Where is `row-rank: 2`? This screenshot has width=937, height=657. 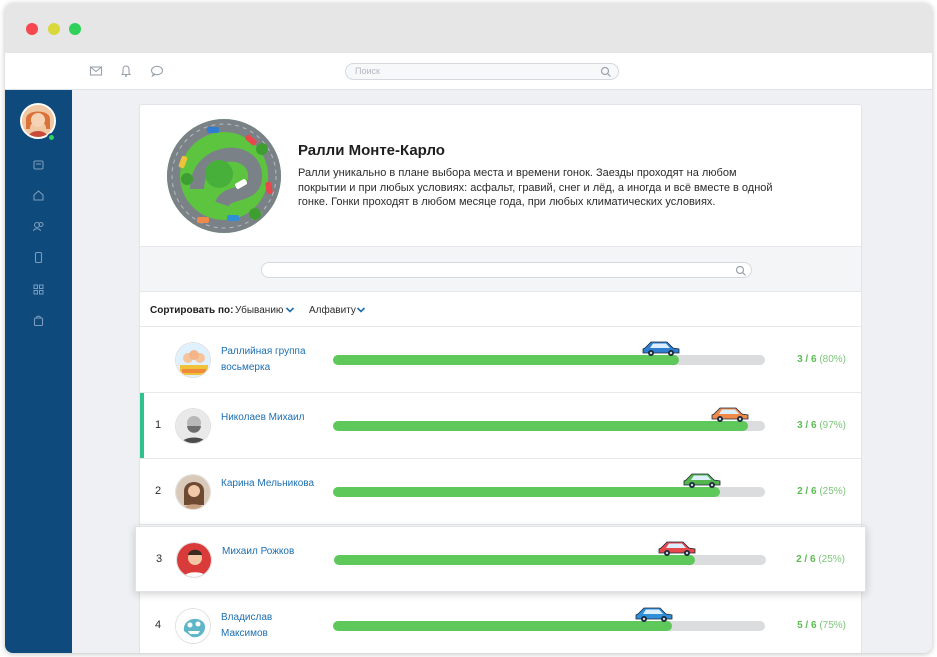
row-rank: 2 is located at coordinates (158, 491).